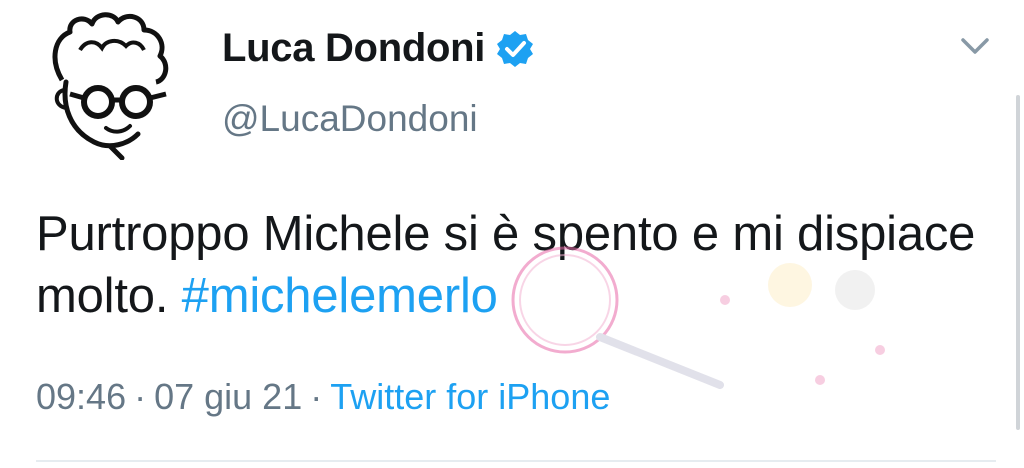 The image size is (1024, 468). What do you see at coordinates (470, 396) in the screenshot?
I see `tweet-source-link: Twitter for iPhone` at bounding box center [470, 396].